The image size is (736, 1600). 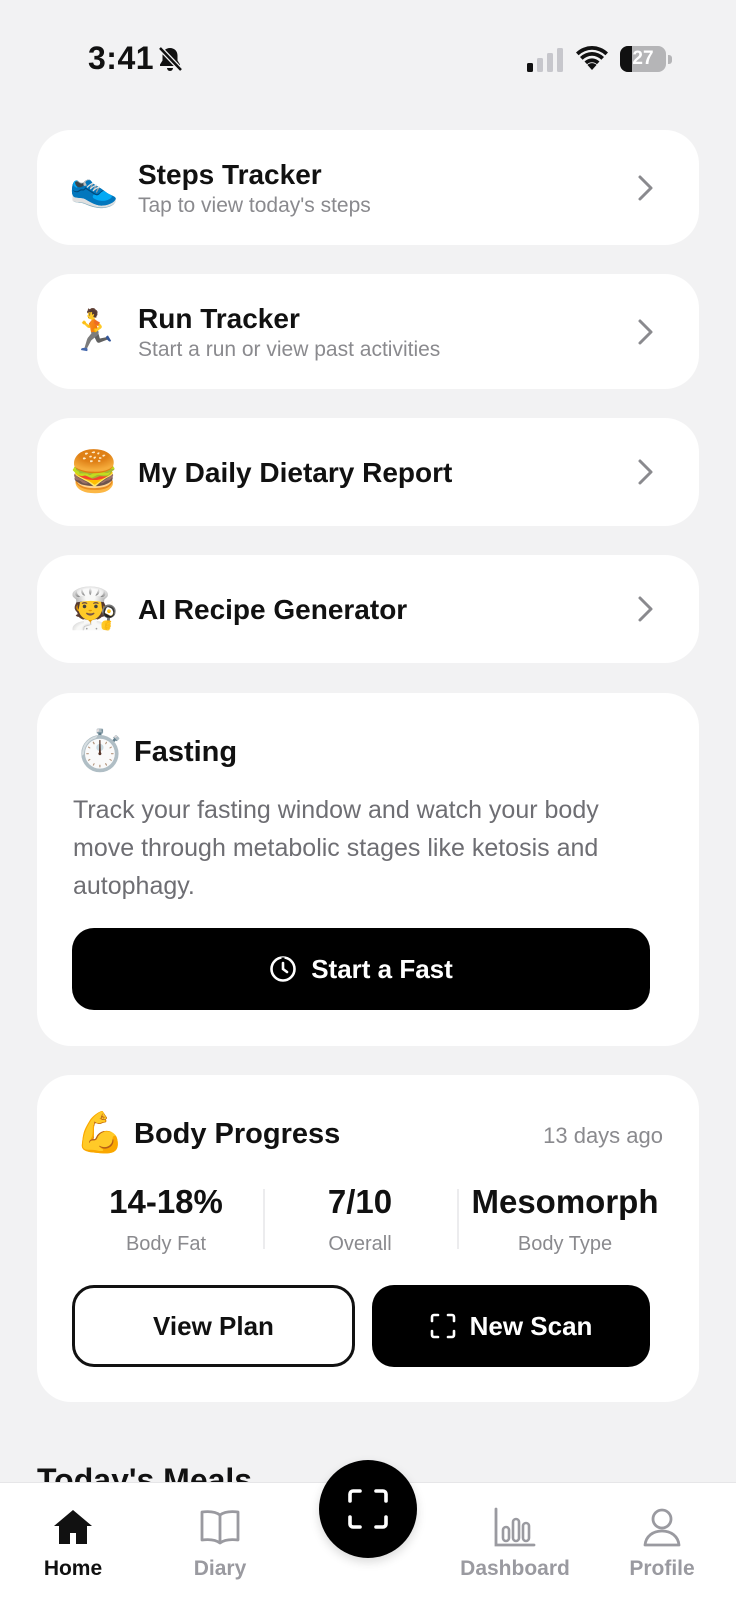 What do you see at coordinates (230, 174) in the screenshot?
I see `steps-tracker-title: Steps Tracker` at bounding box center [230, 174].